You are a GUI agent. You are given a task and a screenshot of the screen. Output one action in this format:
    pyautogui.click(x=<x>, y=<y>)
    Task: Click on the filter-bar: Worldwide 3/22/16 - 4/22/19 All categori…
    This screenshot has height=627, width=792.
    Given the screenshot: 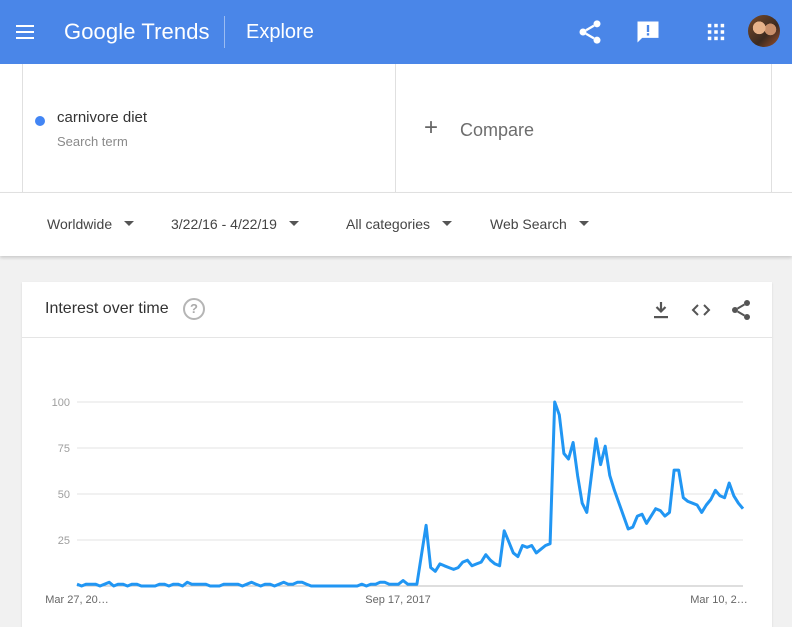 What is the action you would take?
    pyautogui.click(x=396, y=224)
    